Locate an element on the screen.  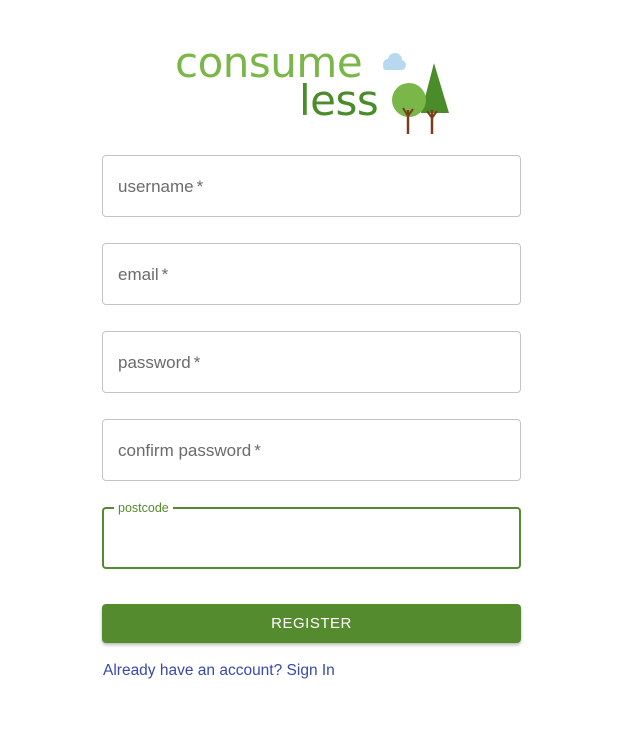
confirm-password-label: confirm password * is located at coordinates (189, 450).